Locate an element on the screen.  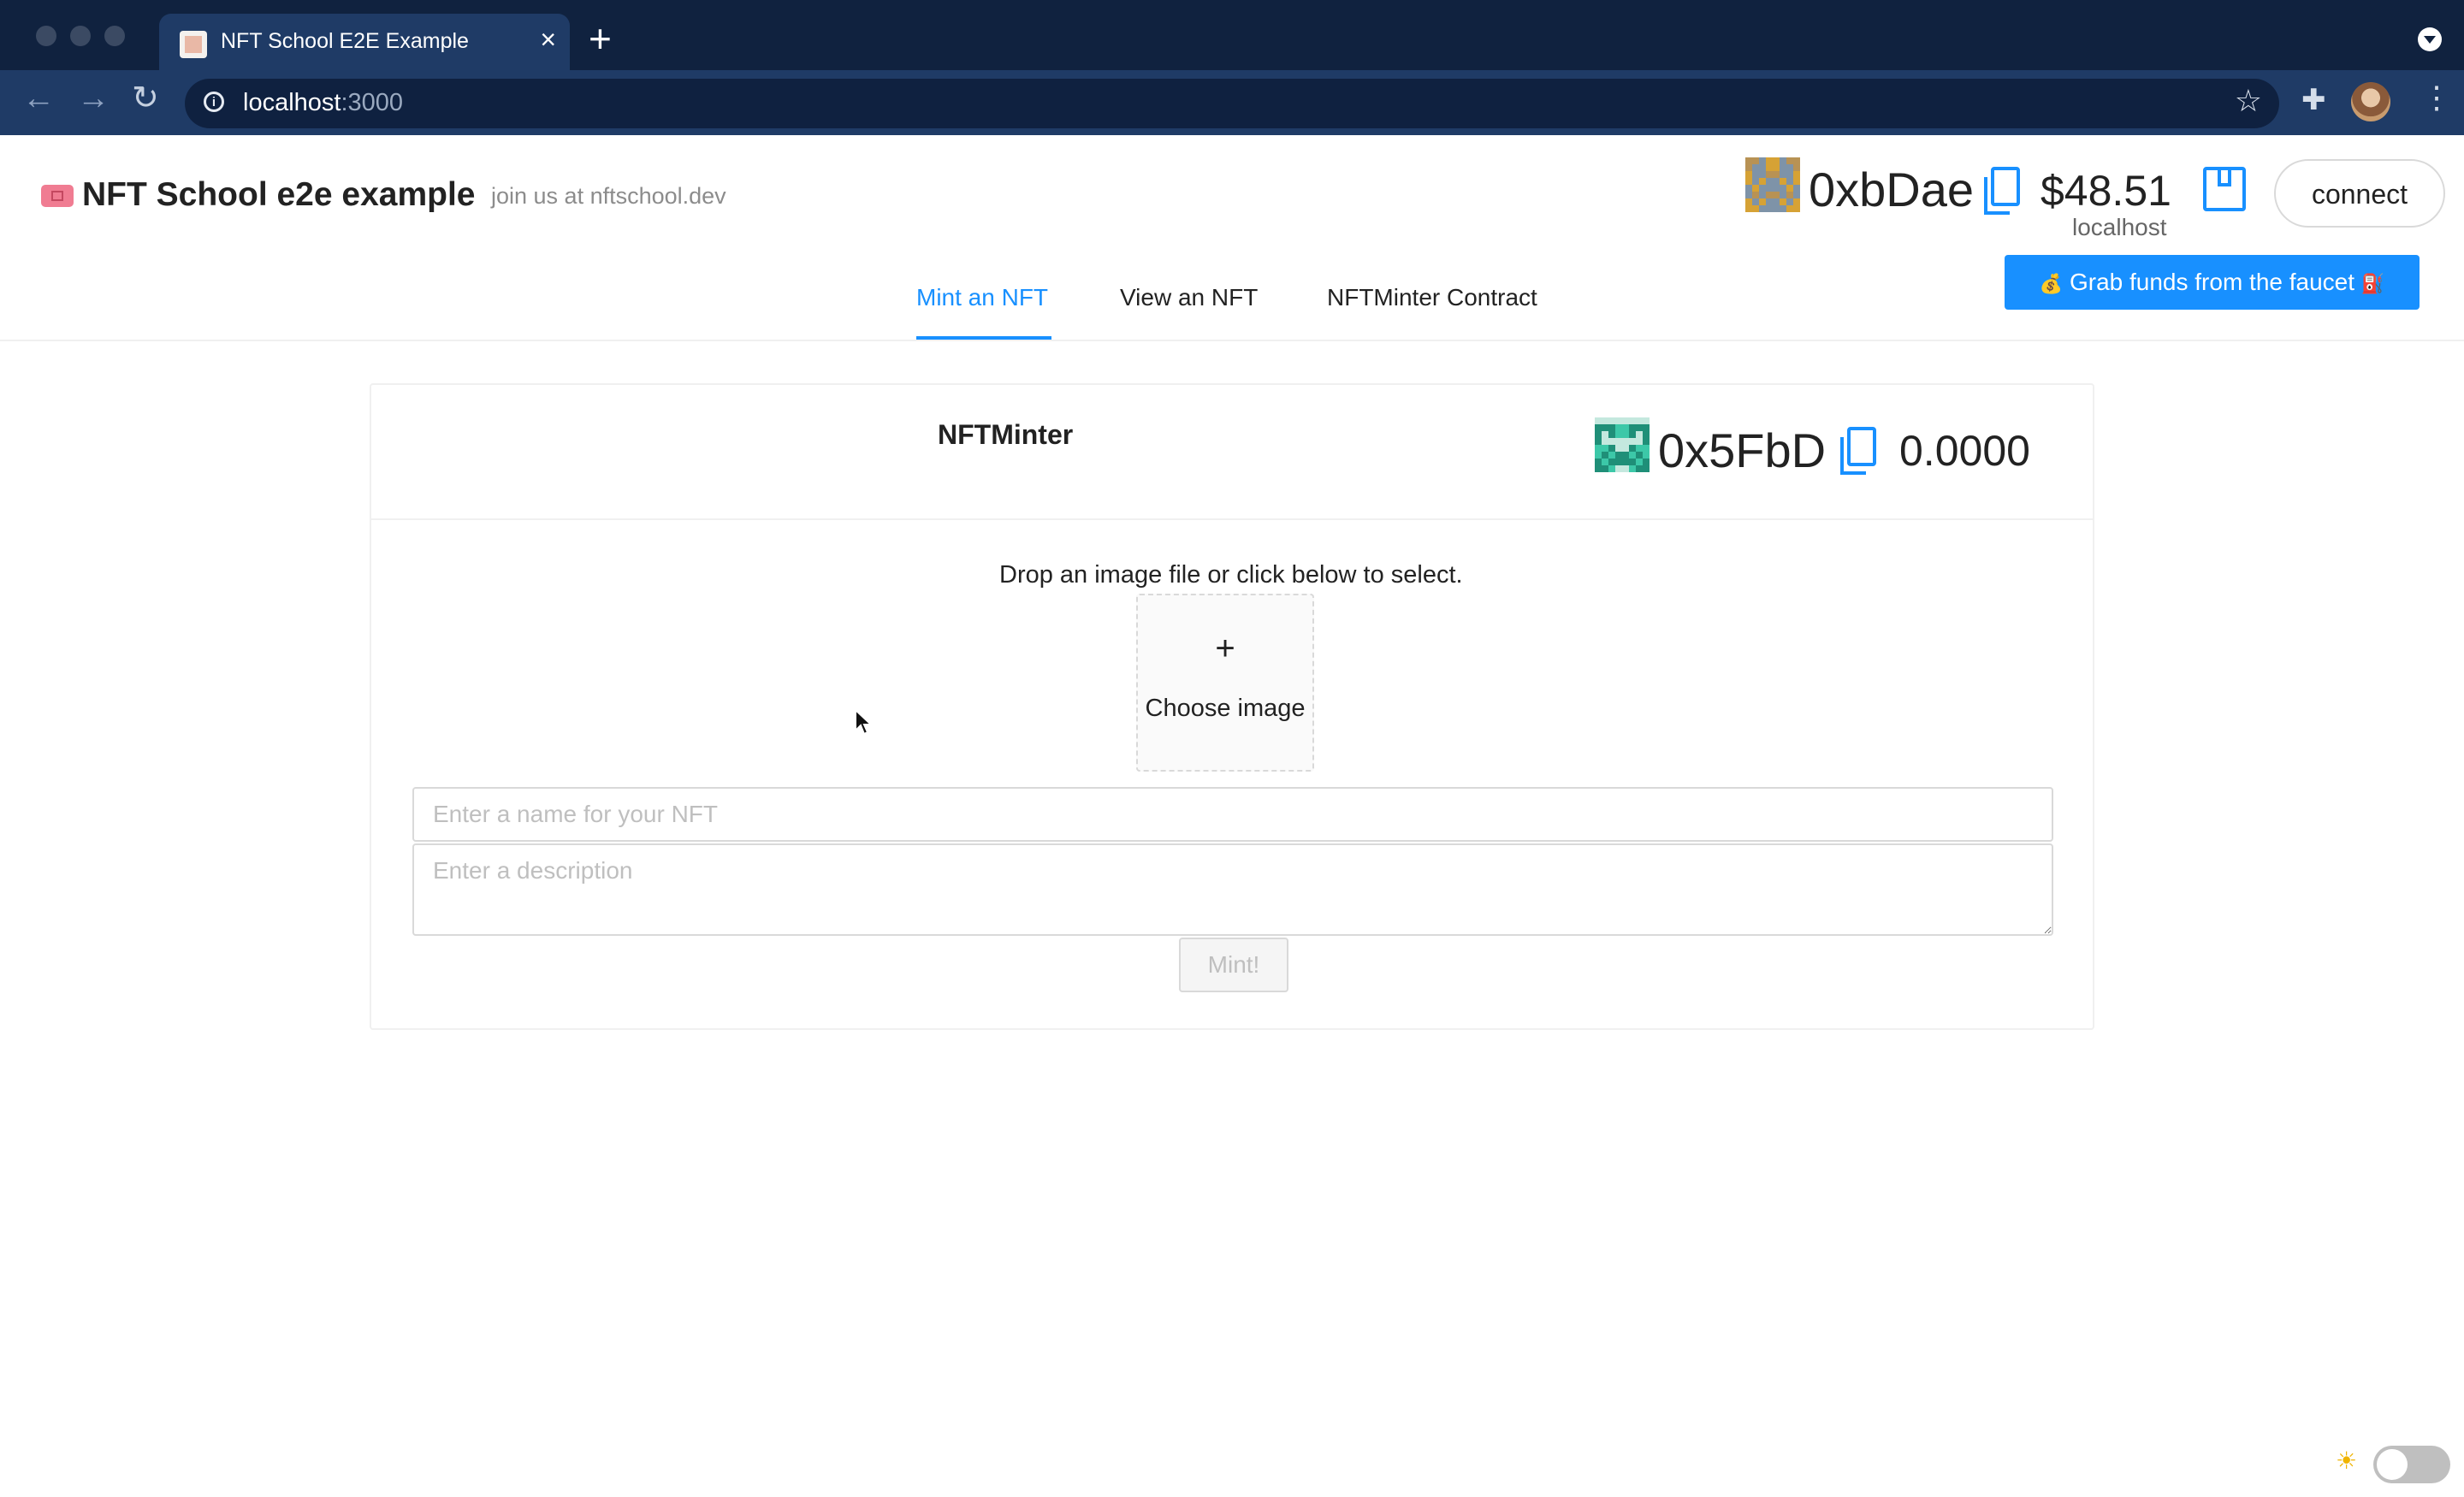
wallet-icon is located at coordinates (2224, 191).